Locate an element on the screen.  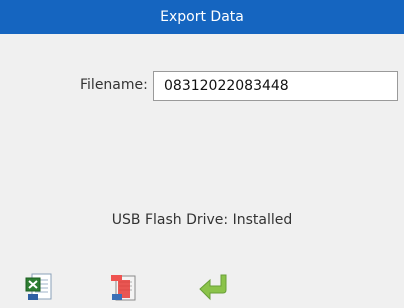
usb-status-text: USB Flash Drive: Installed is located at coordinates (202, 220).